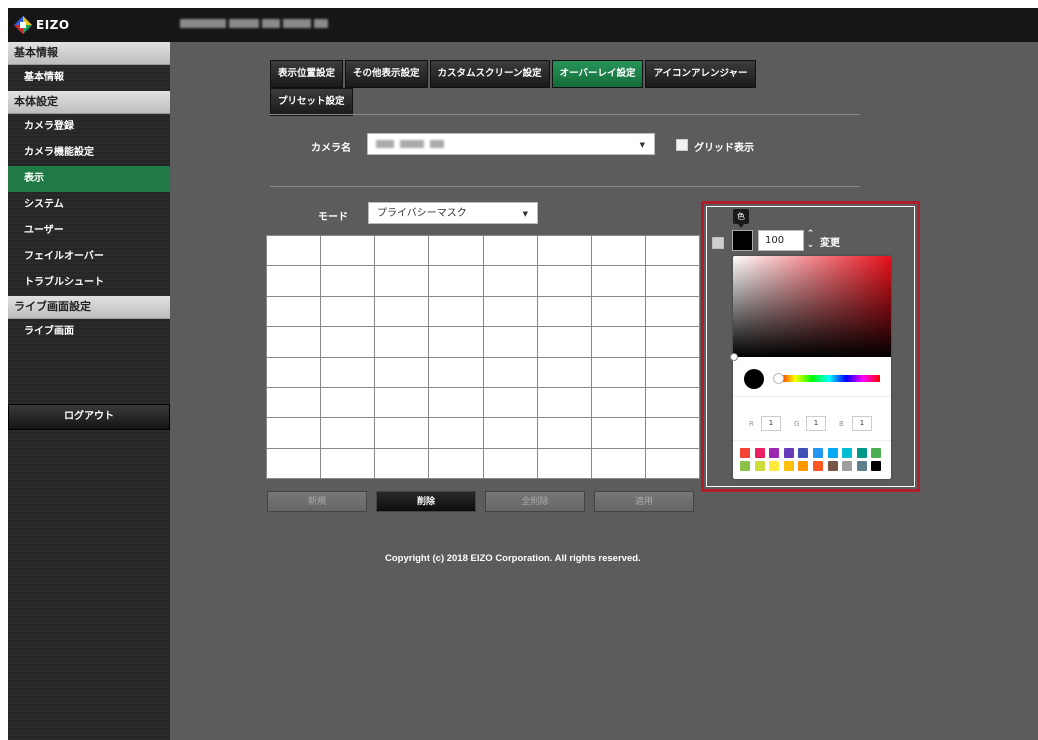 This screenshot has height=740, width=1038. Describe the element at coordinates (862, 423) in the screenshot. I see `b-input: 1` at that location.